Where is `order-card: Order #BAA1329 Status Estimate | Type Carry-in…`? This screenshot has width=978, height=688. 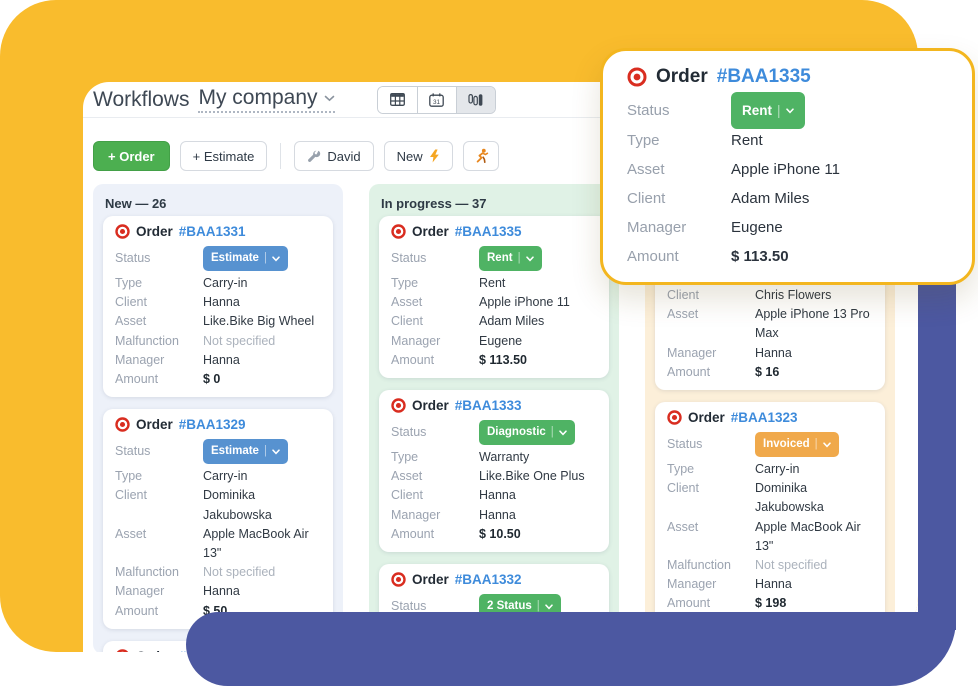 order-card: Order #BAA1329 Status Estimate | Type Carry-in… is located at coordinates (218, 519).